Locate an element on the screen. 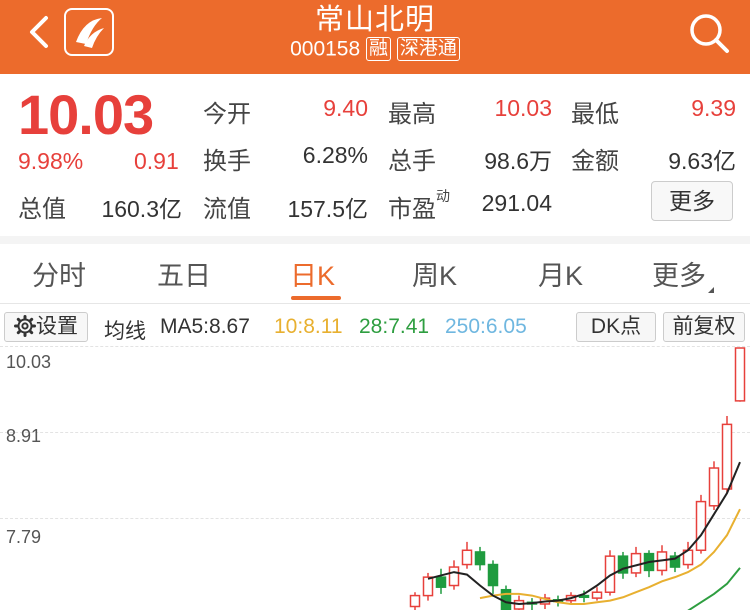  chart-tabs: 分时 五日 日K 周K 月K 更多 is located at coordinates (375, 274).